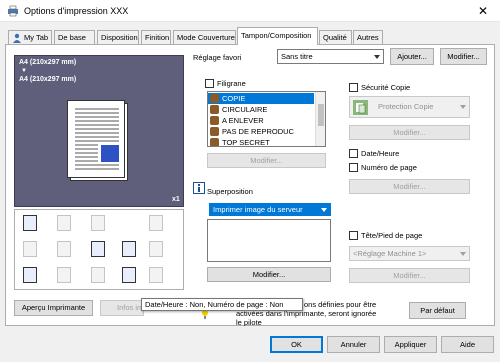  I want to click on cancel-button: Annuler, so click(353, 344).